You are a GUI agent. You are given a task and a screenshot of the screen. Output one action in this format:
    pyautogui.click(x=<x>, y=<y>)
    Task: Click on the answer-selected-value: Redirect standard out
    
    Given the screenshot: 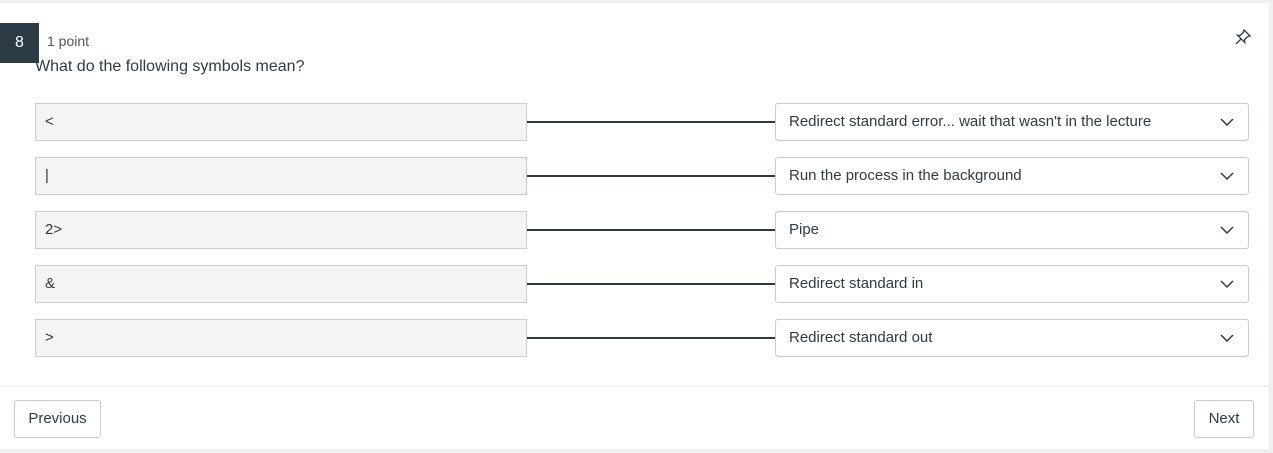 What is the action you would take?
    pyautogui.click(x=861, y=337)
    